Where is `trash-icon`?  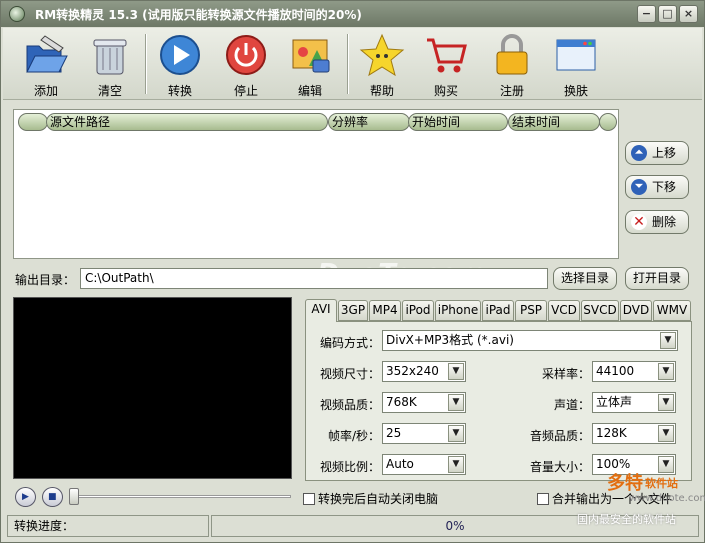
trash-icon is located at coordinates (110, 57).